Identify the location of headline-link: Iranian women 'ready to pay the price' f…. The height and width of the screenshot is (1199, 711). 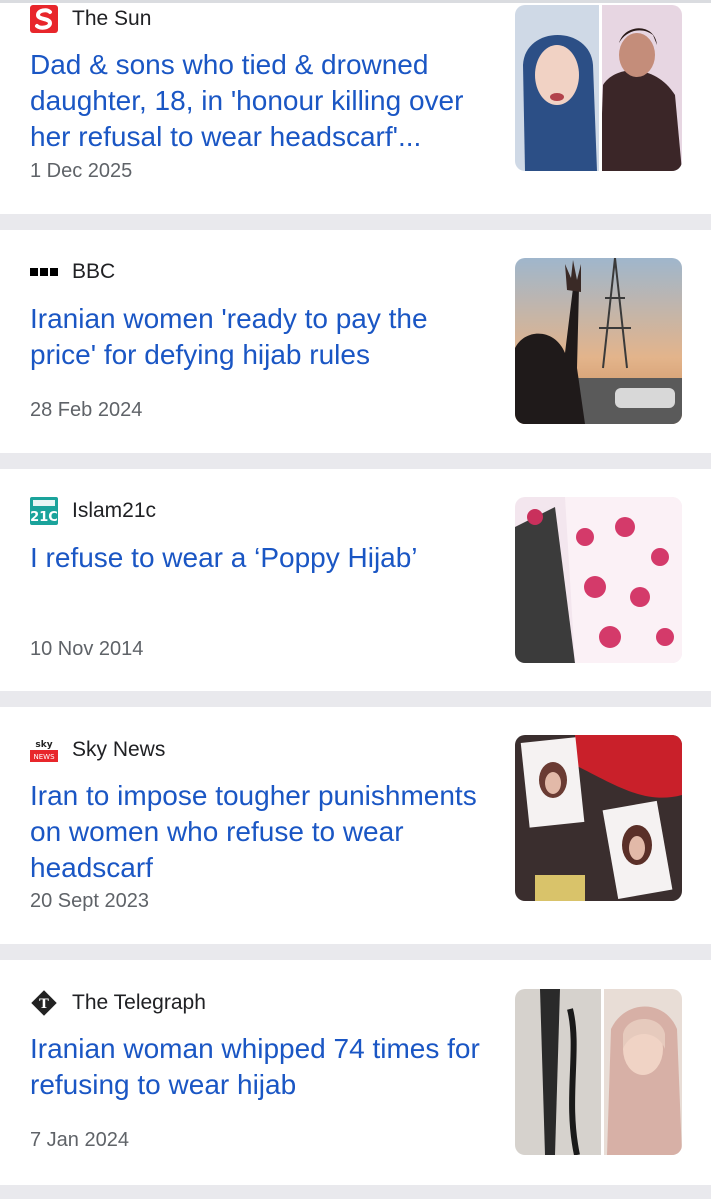
(259, 337).